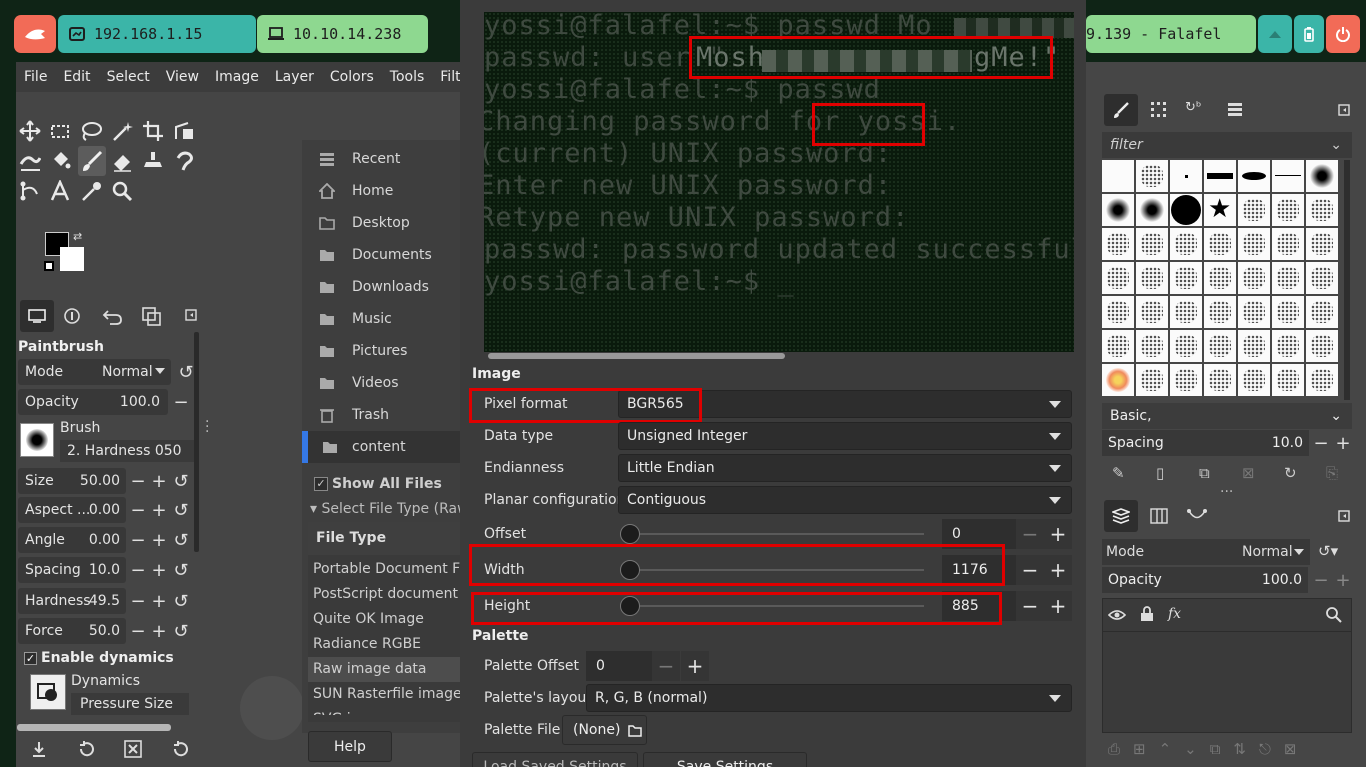 This screenshot has height=767, width=1366. What do you see at coordinates (1118, 473) in the screenshot?
I see `edit-brush-icon: ✎` at bounding box center [1118, 473].